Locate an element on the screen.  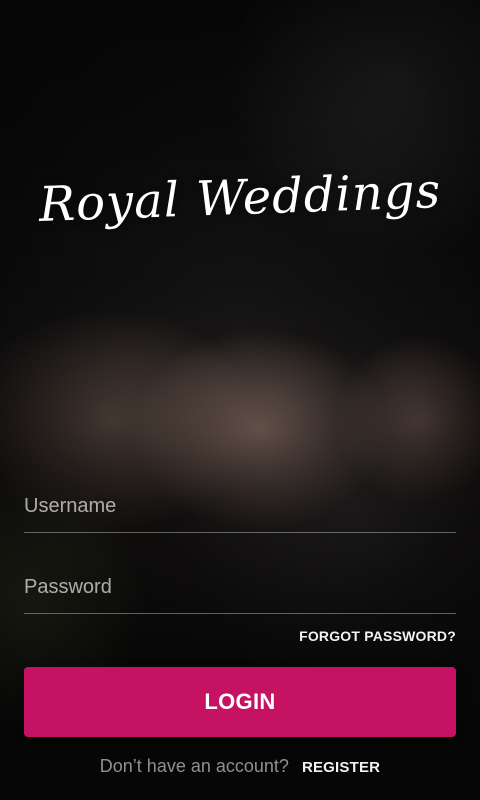
login-button: LOGIN is located at coordinates (240, 702).